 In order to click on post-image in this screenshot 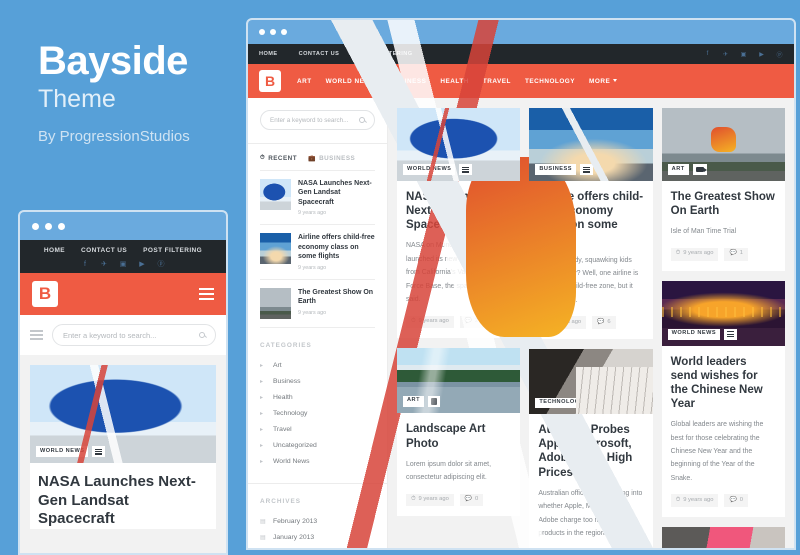, I will do `click(723, 537)`.